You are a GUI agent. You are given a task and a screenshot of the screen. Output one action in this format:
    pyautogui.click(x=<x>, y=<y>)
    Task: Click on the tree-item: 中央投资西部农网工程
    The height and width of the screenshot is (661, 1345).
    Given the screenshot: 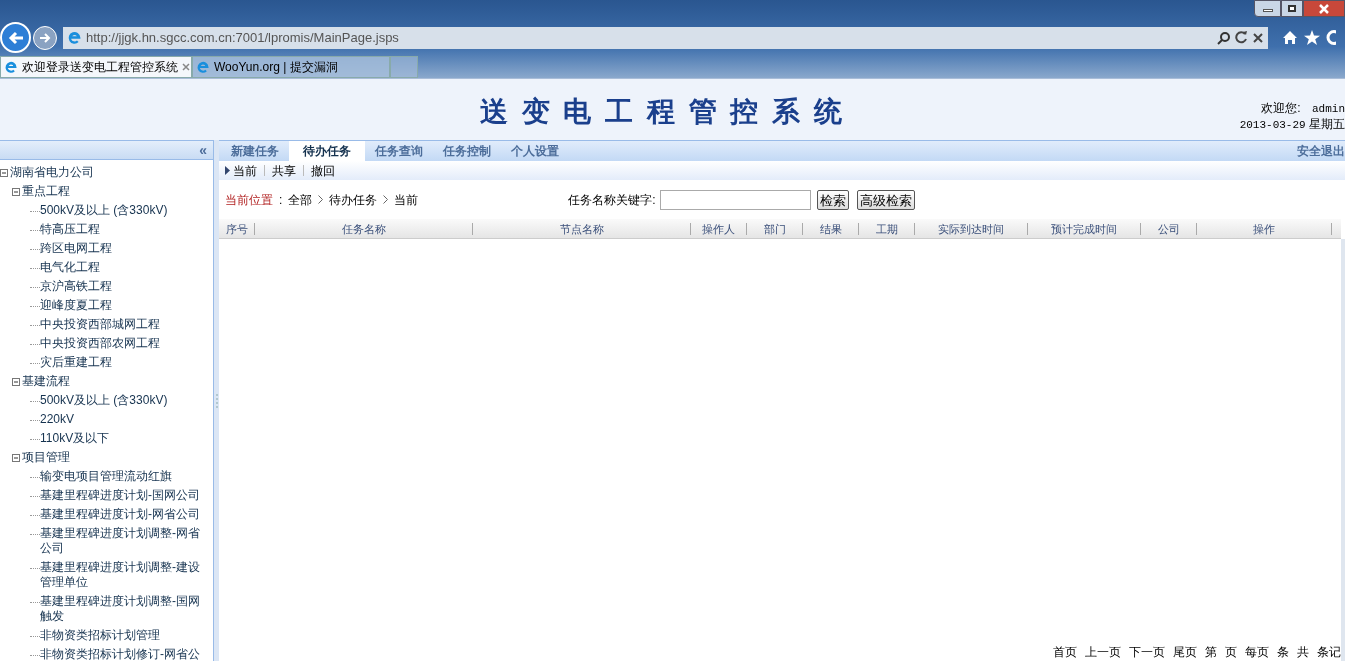 What is the action you would take?
    pyautogui.click(x=122, y=343)
    